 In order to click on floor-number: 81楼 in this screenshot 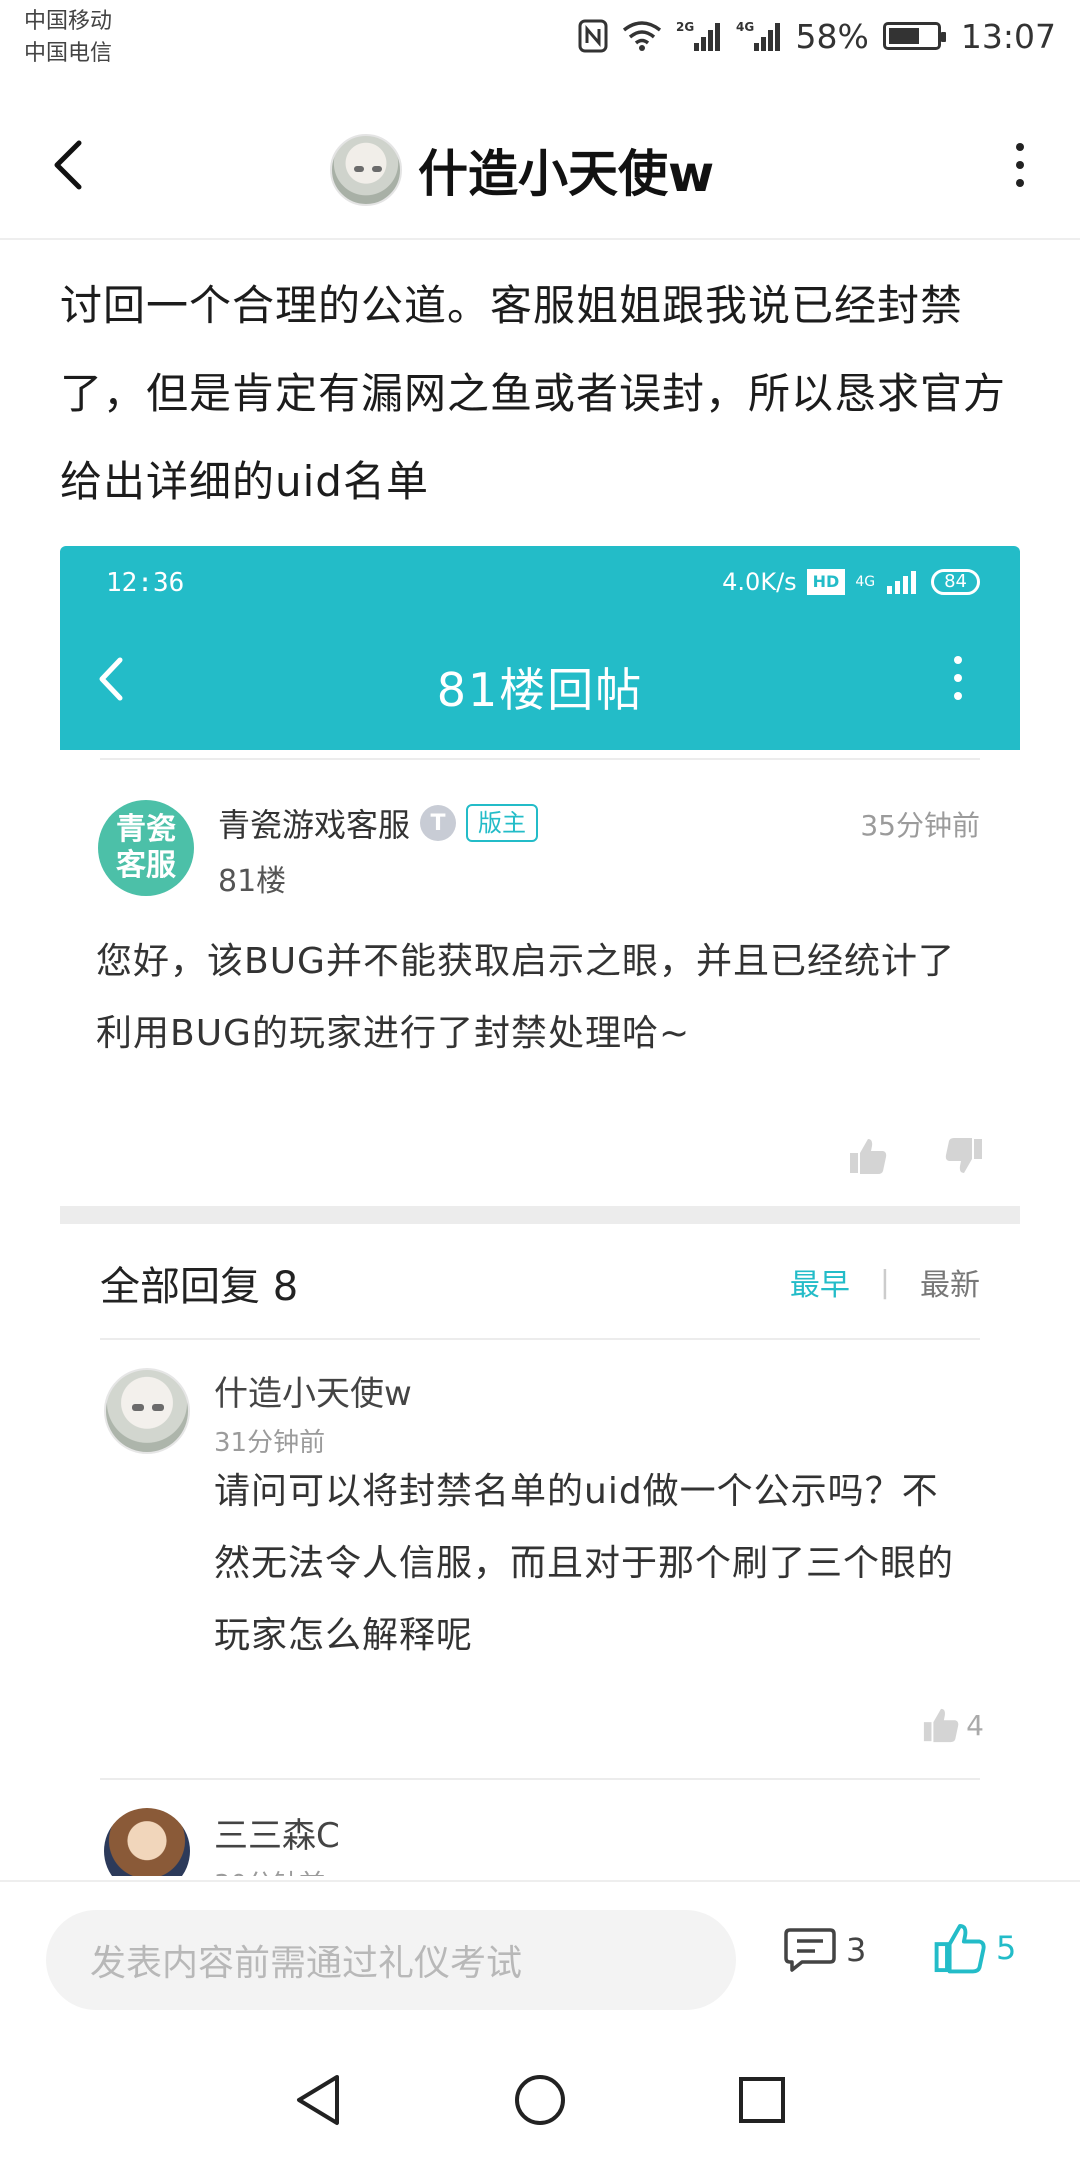, I will do `click(252, 881)`.